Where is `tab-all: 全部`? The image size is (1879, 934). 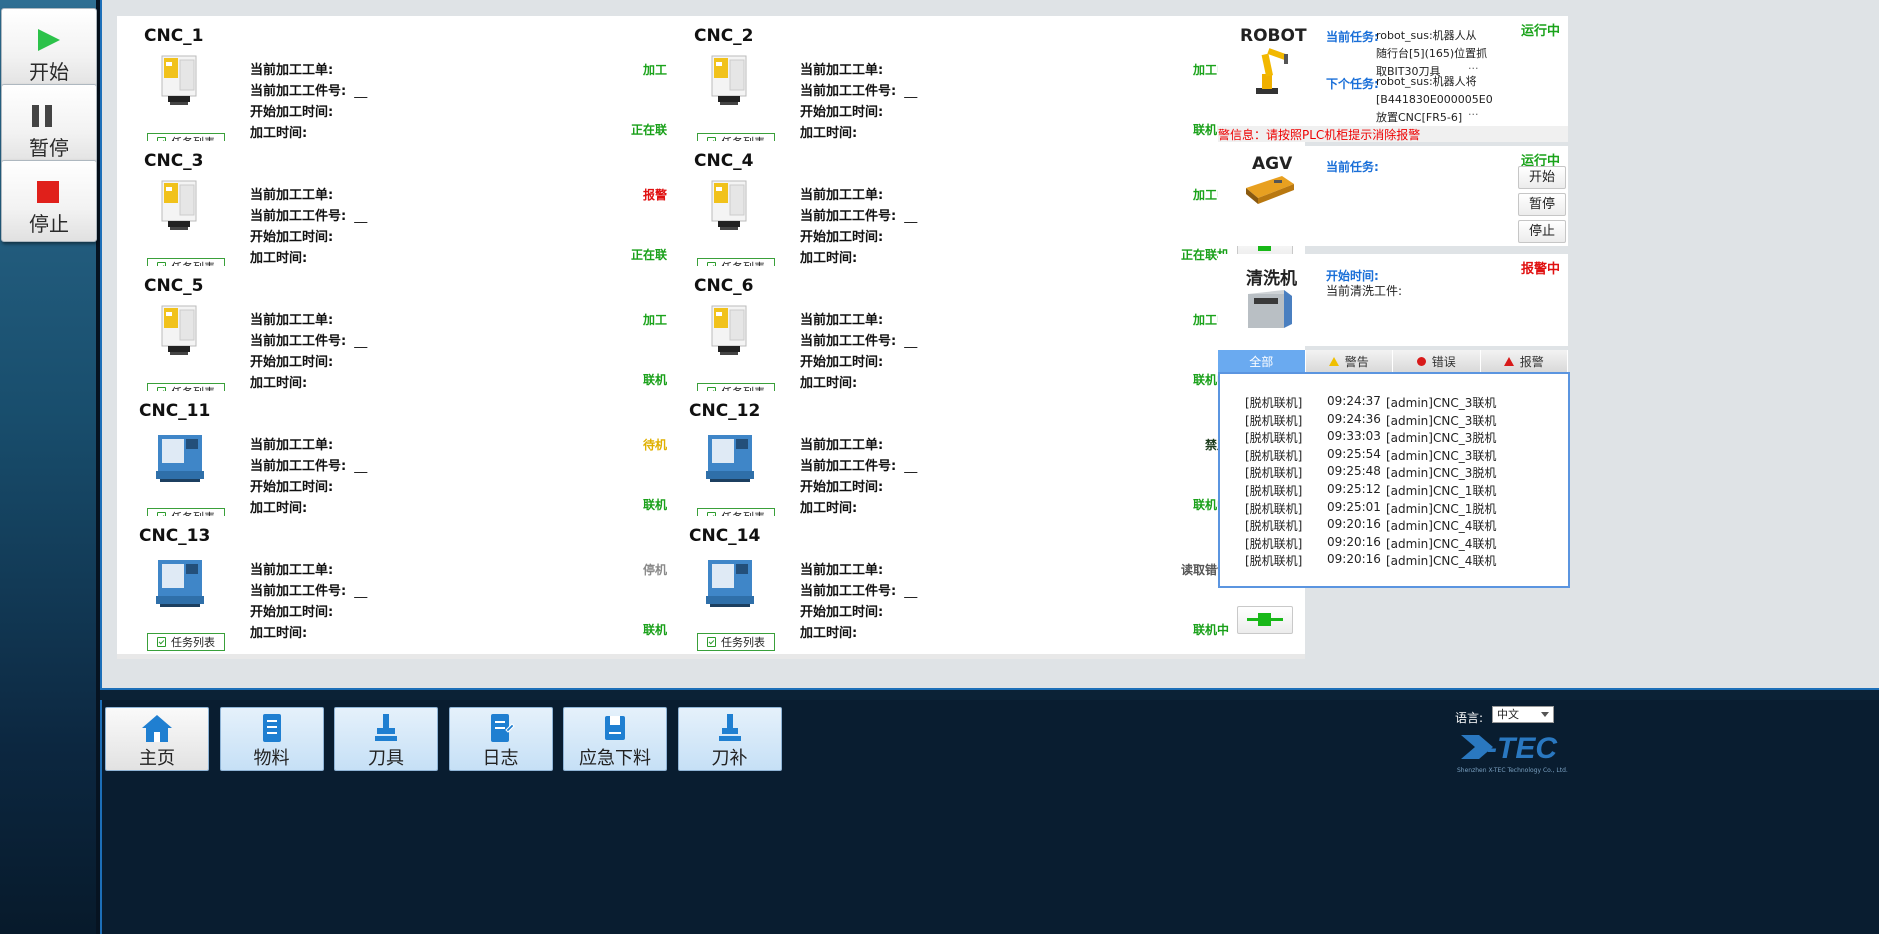
tab-all: 全部 is located at coordinates (1262, 361).